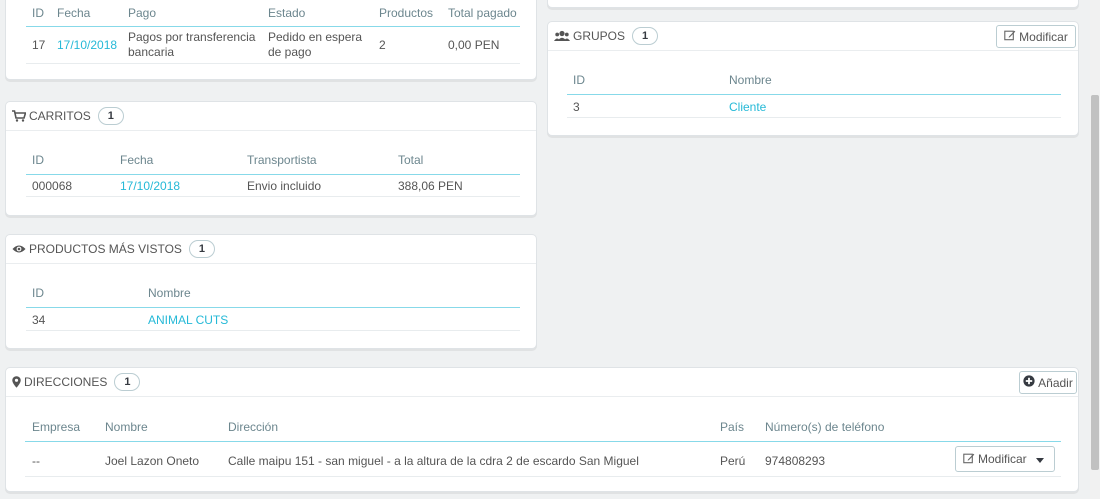  I want to click on addresses-title: DIRECCIONES, so click(66, 382).